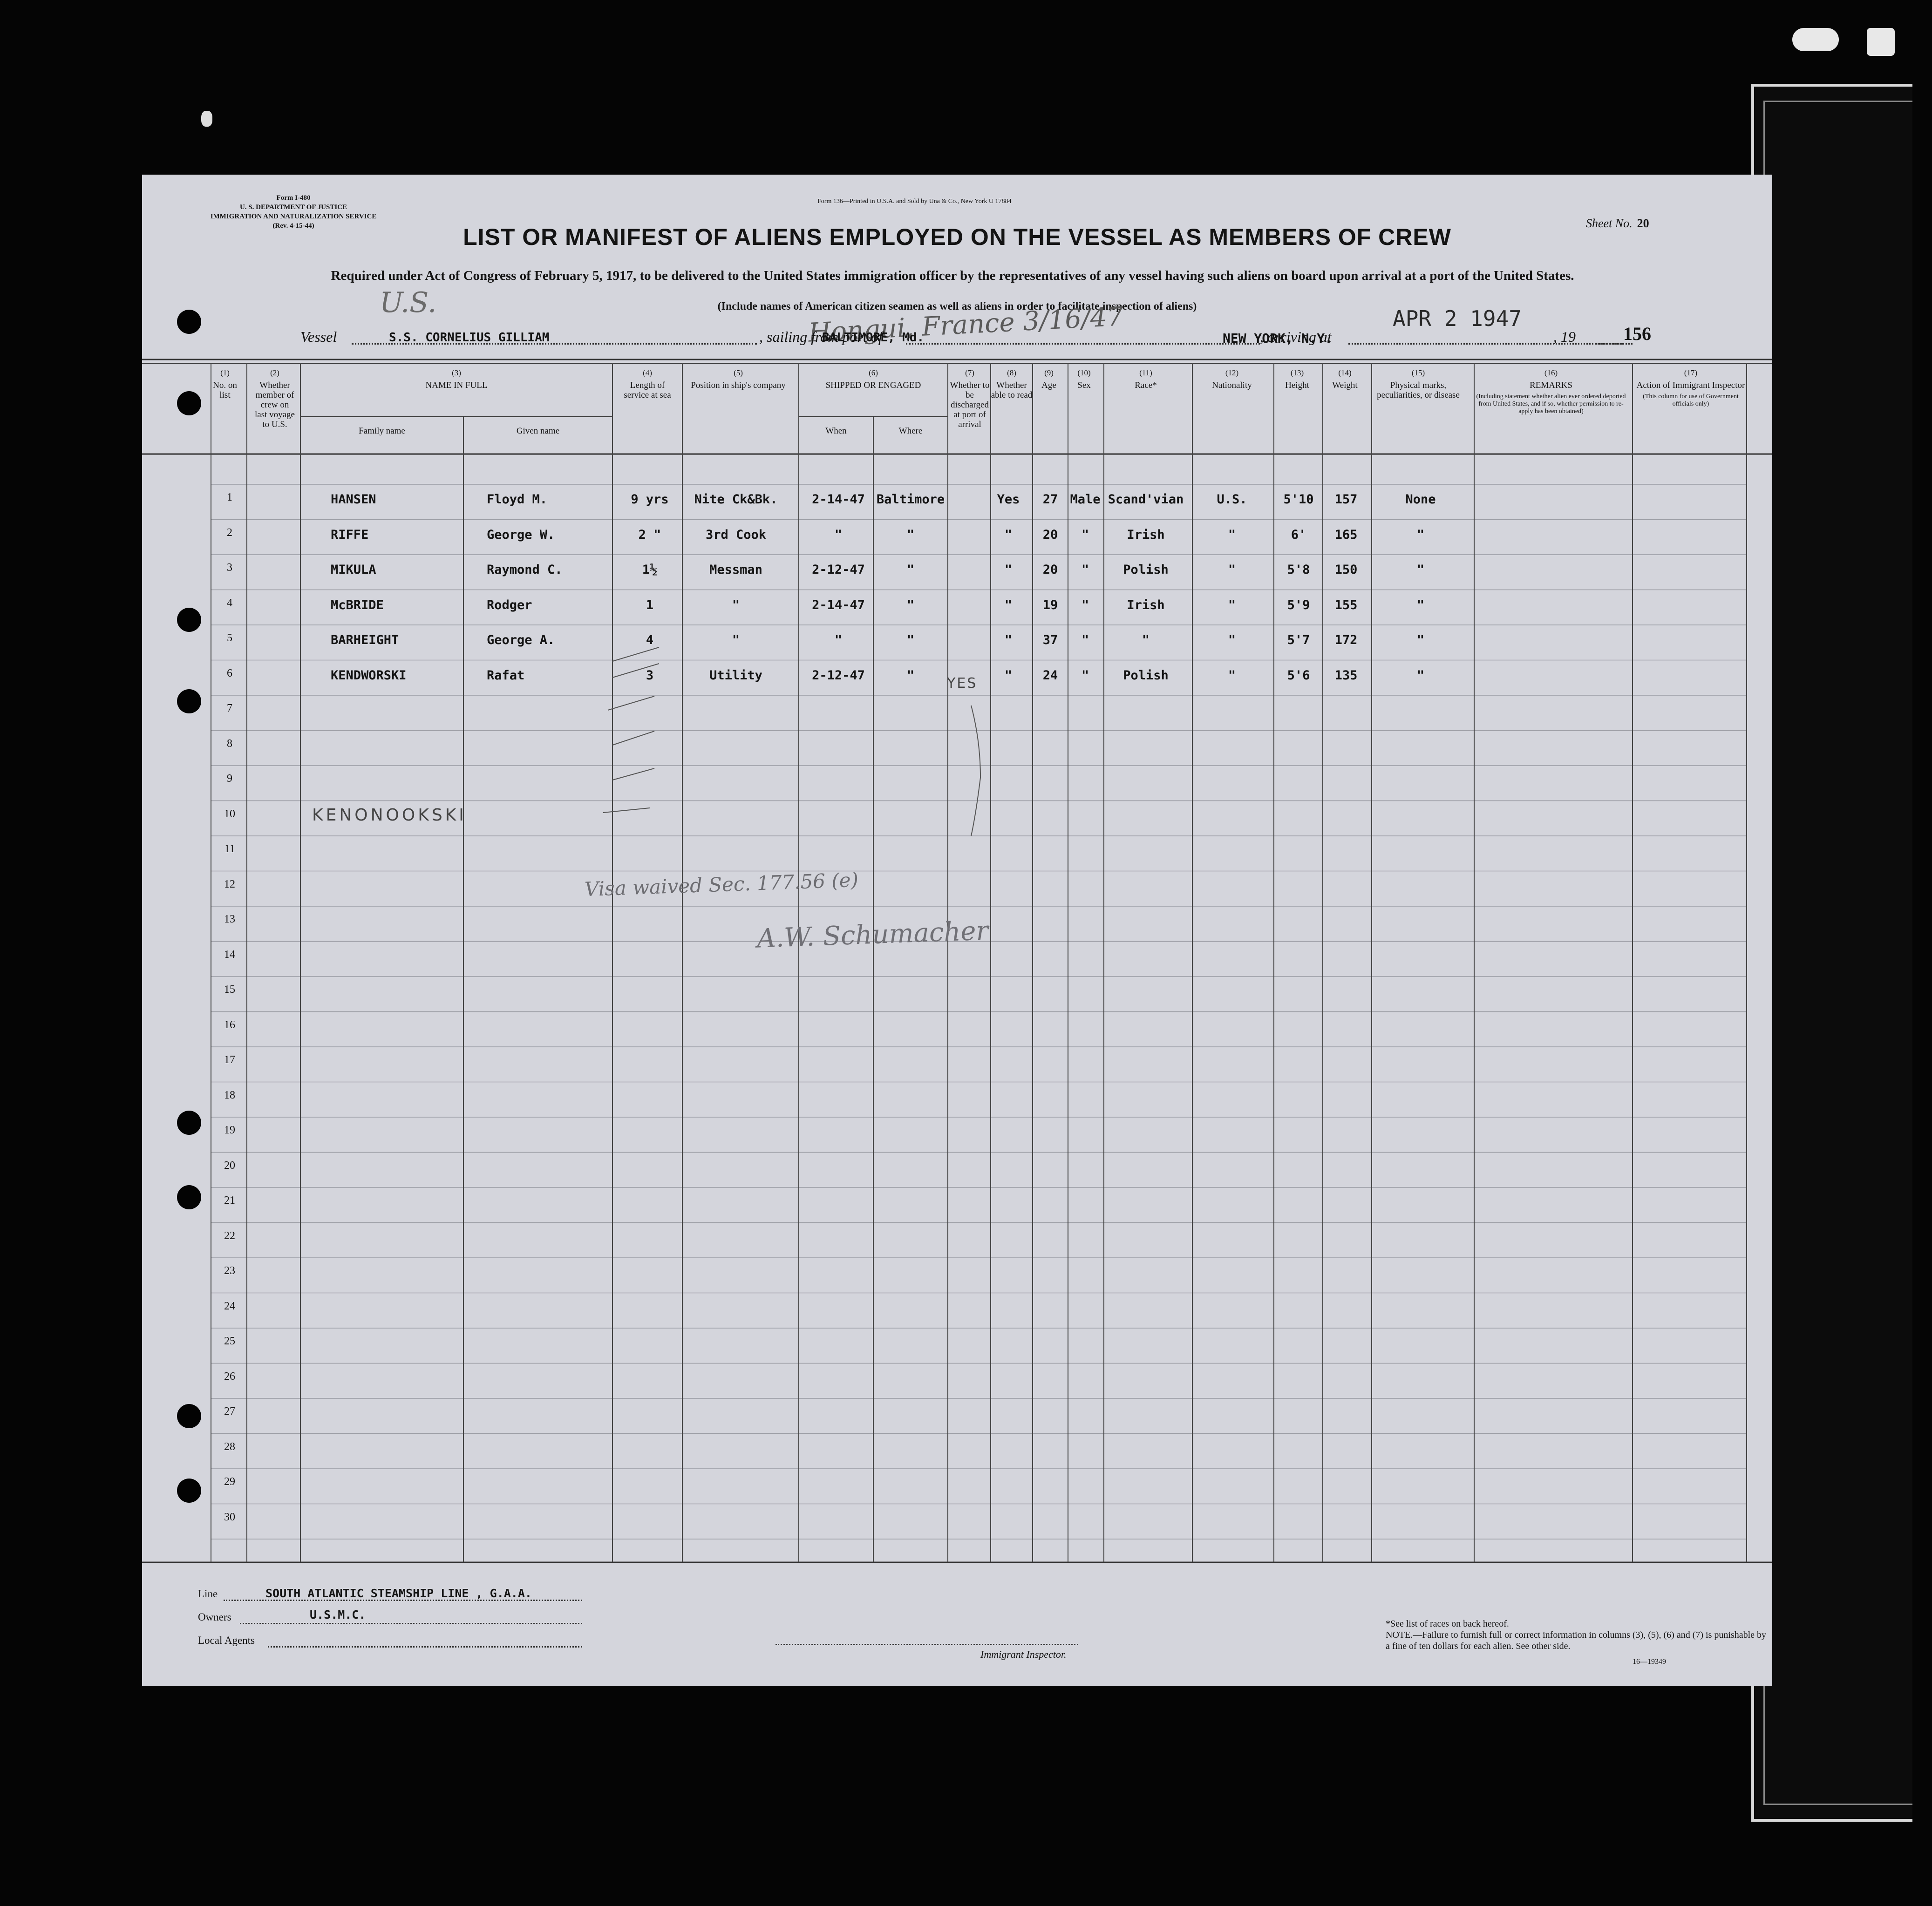 The height and width of the screenshot is (1906, 1932). Describe the element at coordinates (518, 499) in the screenshot. I see `crew-given: Floyd M.` at that location.